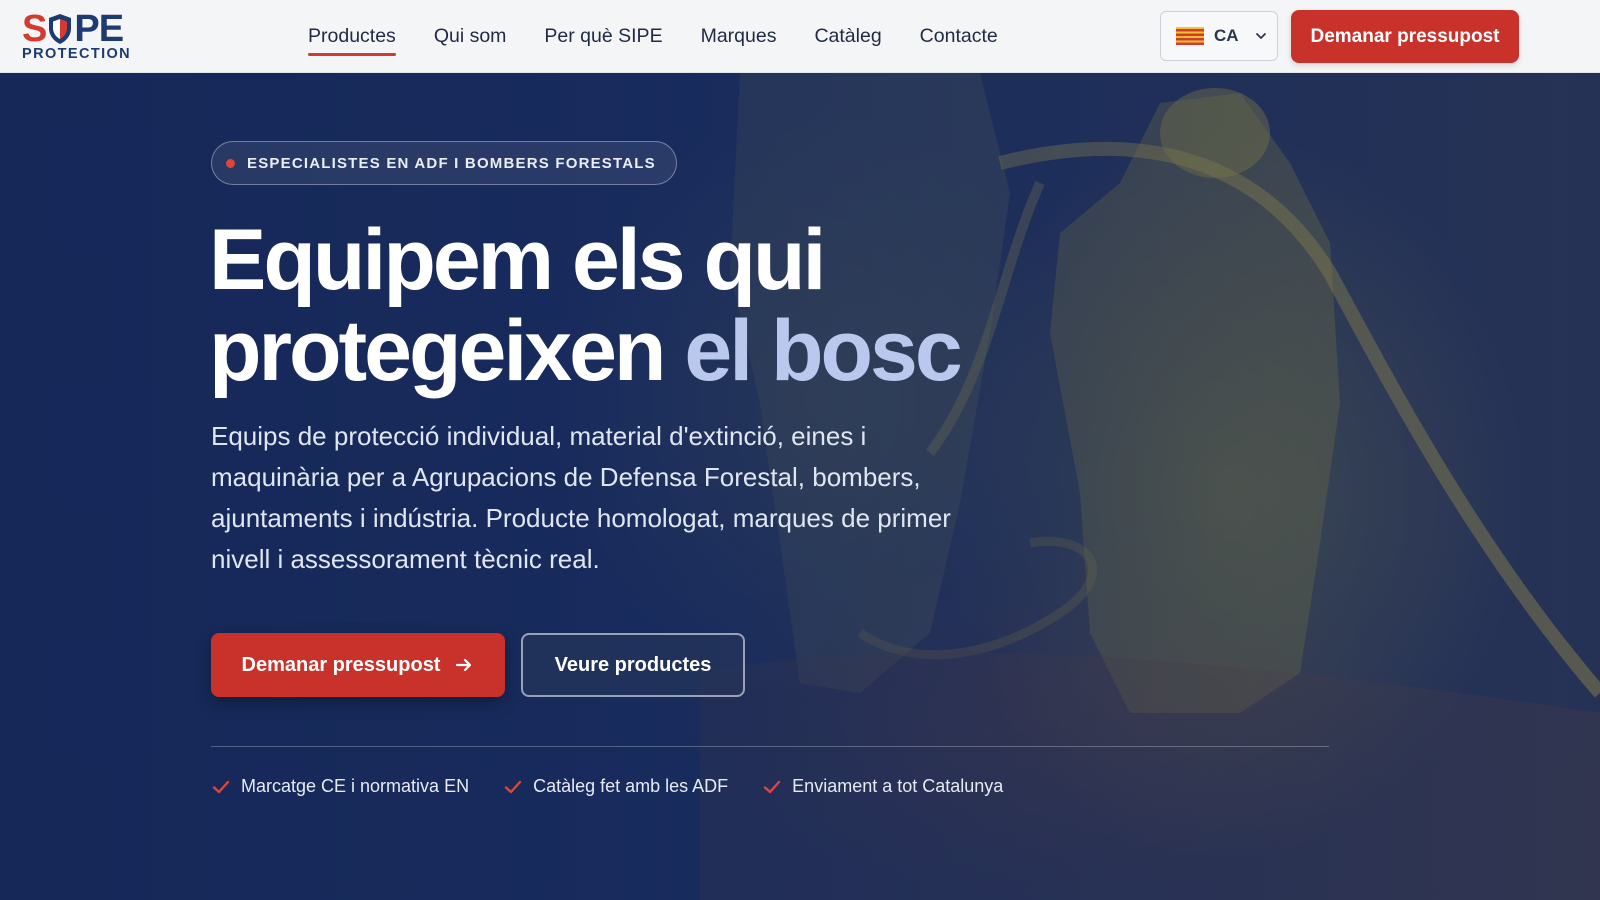  What do you see at coordinates (470, 36) in the screenshot?
I see `nav-item-qui-som: Qui som` at bounding box center [470, 36].